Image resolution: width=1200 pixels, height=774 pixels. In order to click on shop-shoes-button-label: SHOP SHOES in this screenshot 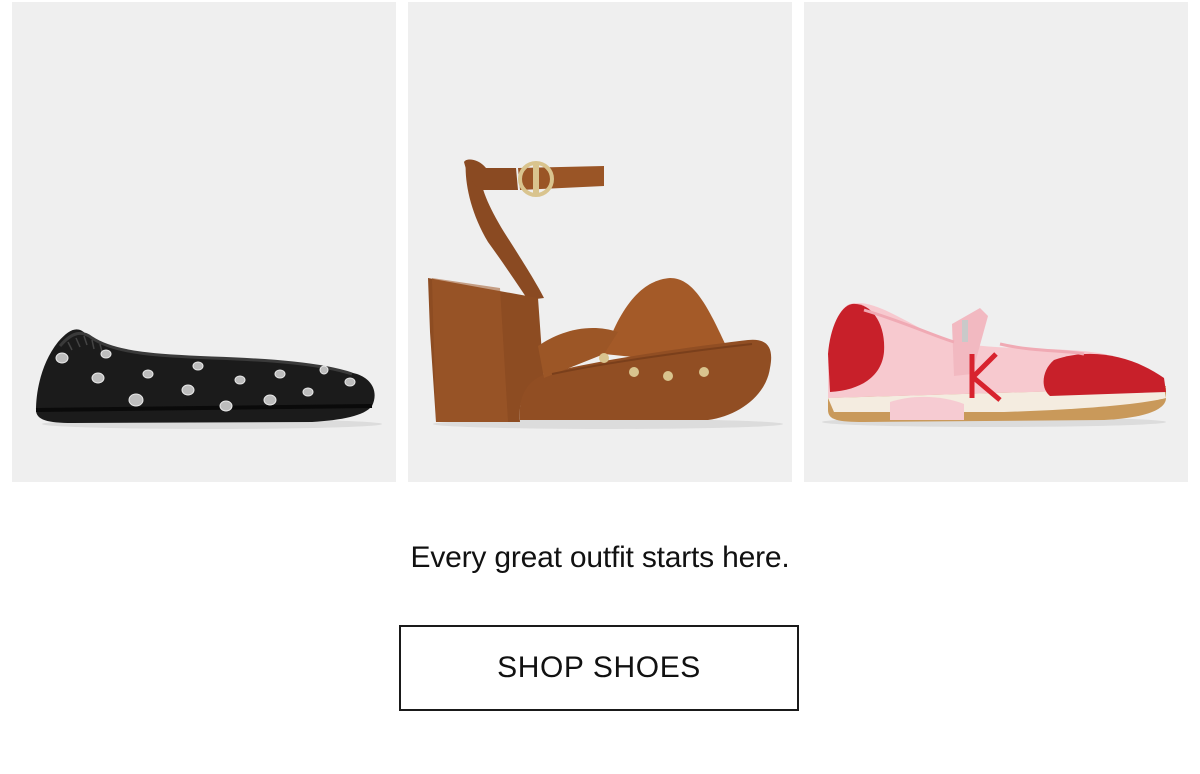, I will do `click(599, 667)`.